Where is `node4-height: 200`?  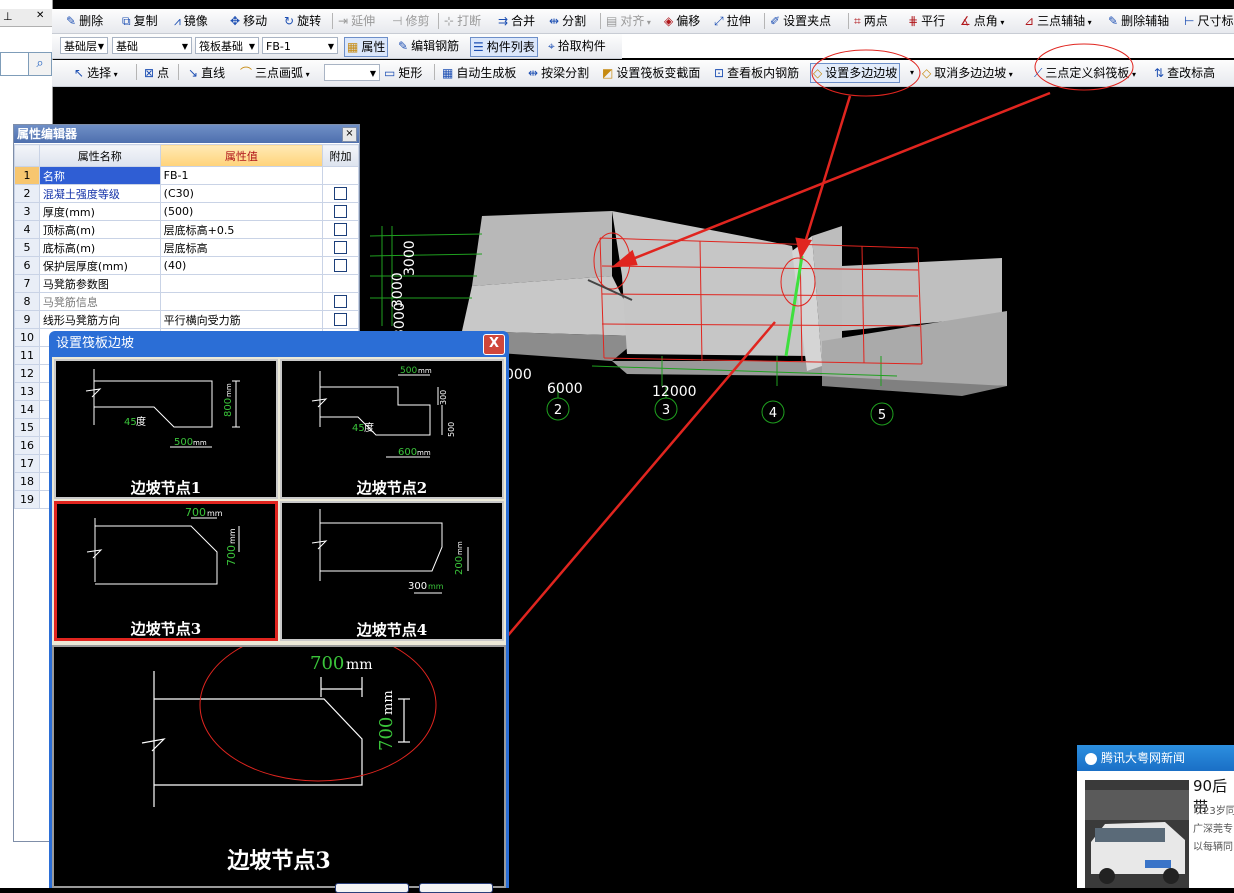
node4-height: 200 is located at coordinates (459, 565).